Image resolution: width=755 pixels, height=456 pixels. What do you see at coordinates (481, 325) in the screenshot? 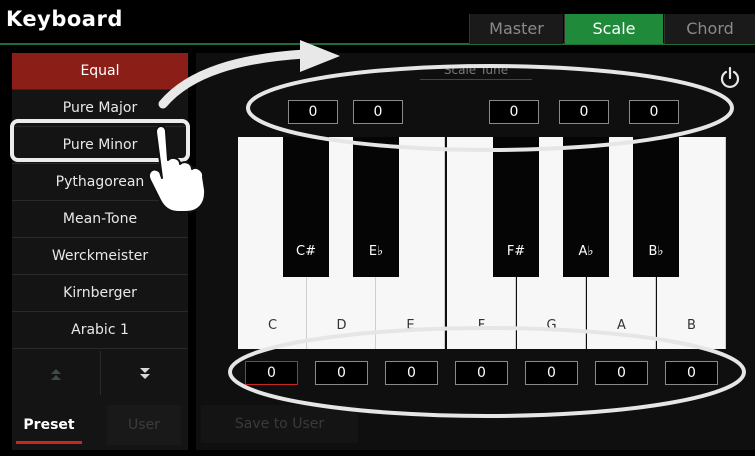
I see `white-key-label-f: F` at bounding box center [481, 325].